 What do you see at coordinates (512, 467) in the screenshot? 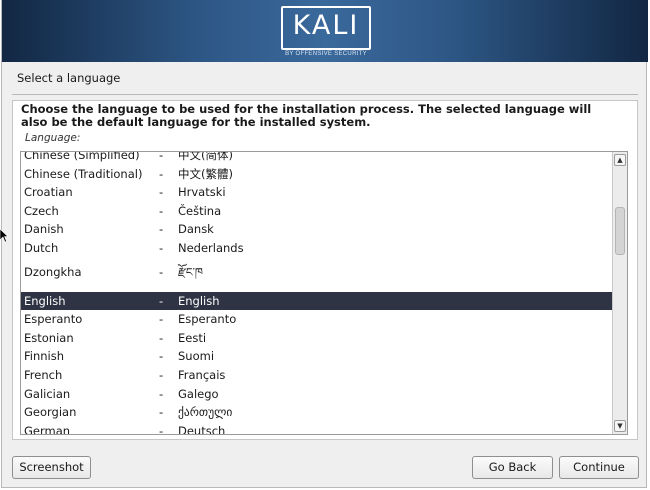
I see `go-back-button: Go Back` at bounding box center [512, 467].